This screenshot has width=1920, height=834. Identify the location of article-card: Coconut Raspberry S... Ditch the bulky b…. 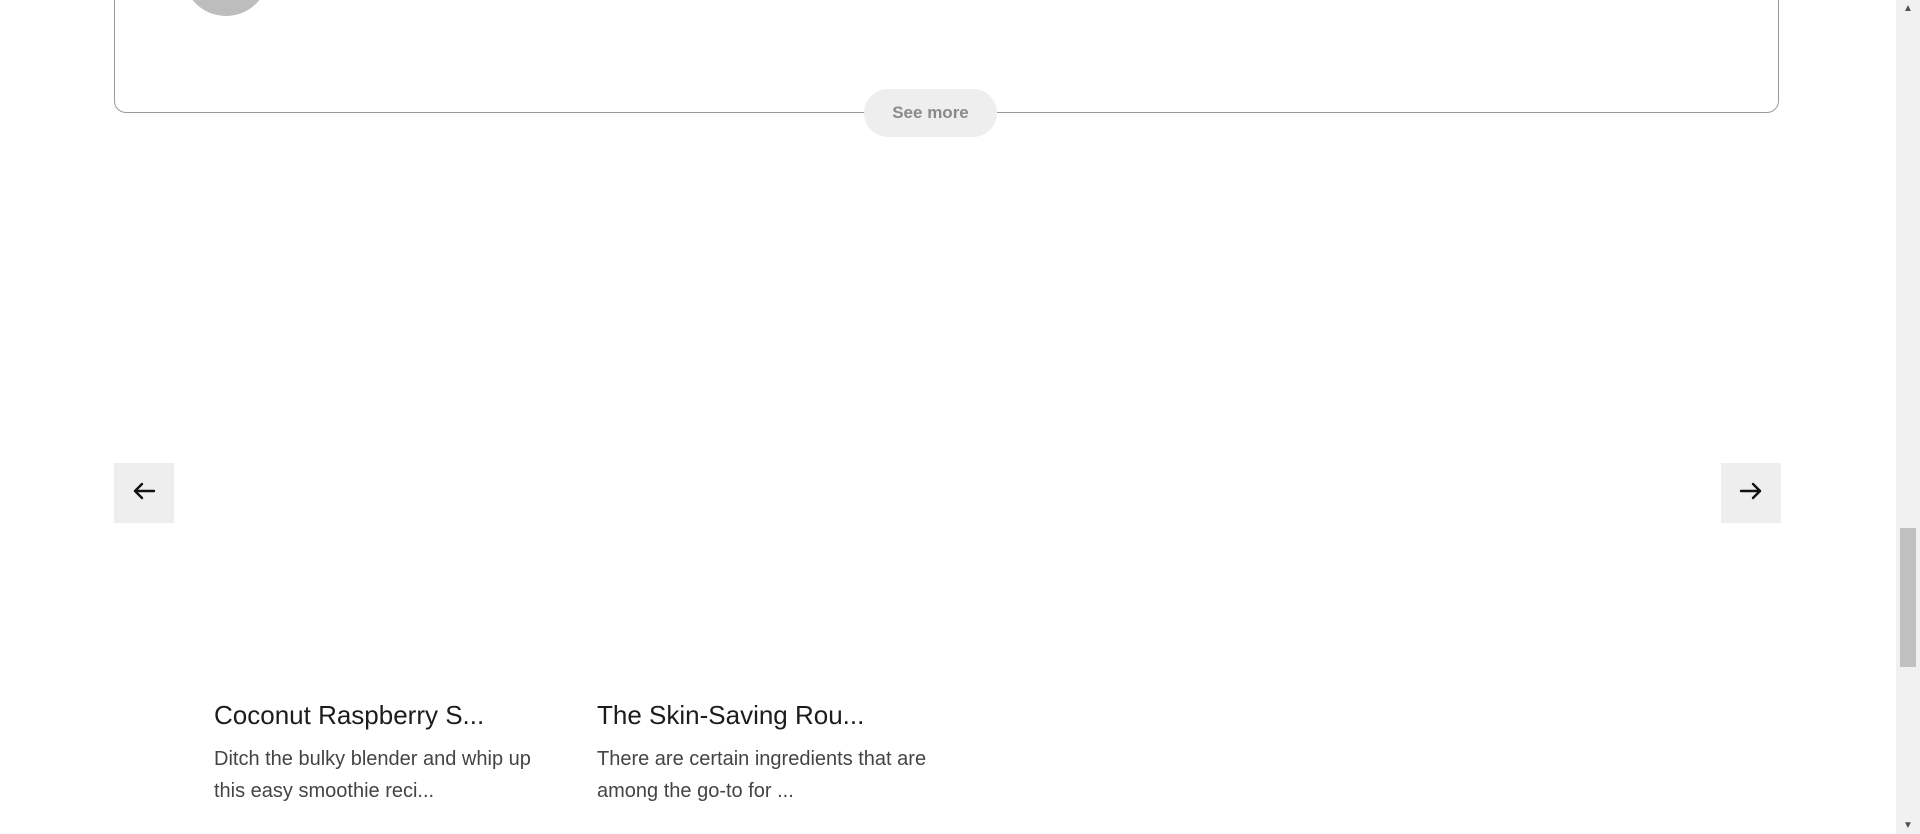
(384, 753).